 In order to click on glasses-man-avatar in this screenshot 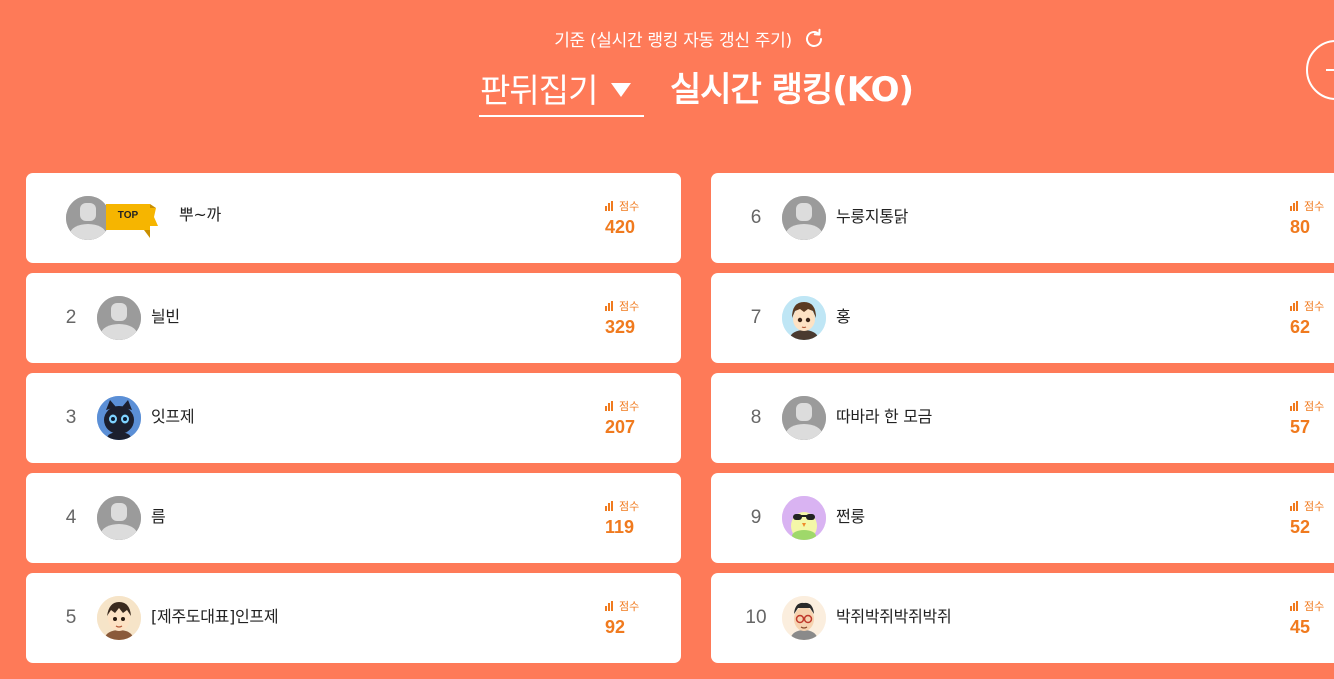, I will do `click(804, 618)`.